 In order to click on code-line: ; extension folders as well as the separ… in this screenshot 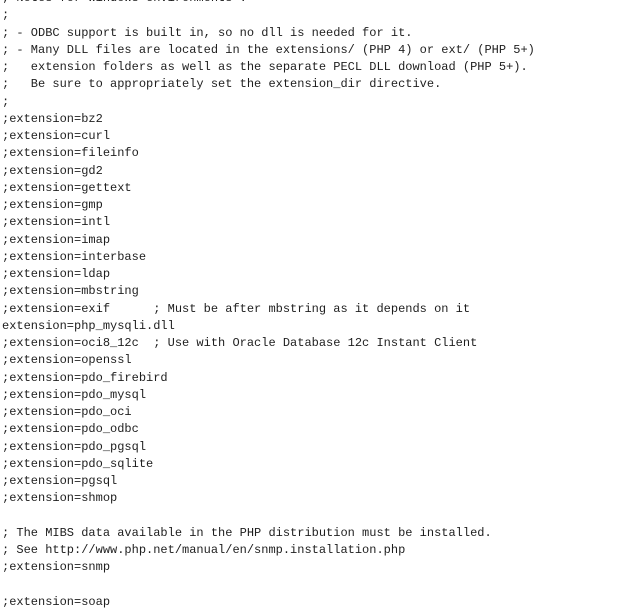, I will do `click(315, 67)`.